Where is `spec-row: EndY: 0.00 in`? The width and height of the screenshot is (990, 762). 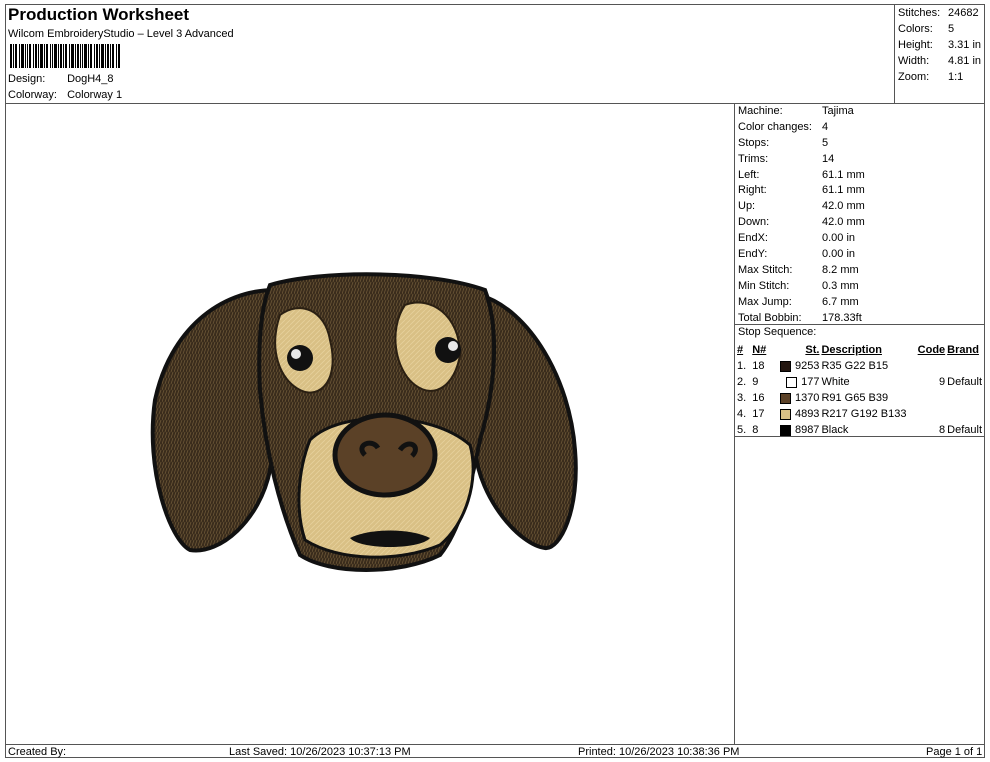 spec-row: EndY: 0.00 in is located at coordinates (801, 255).